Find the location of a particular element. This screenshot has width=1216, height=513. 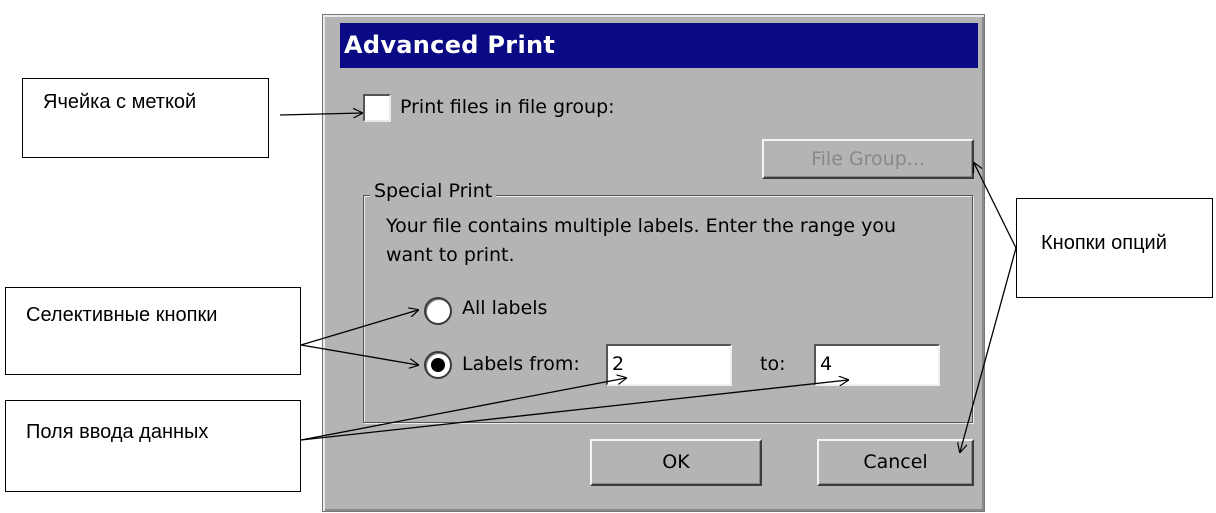

arrow-to-file-group-button is located at coordinates (995, 206).